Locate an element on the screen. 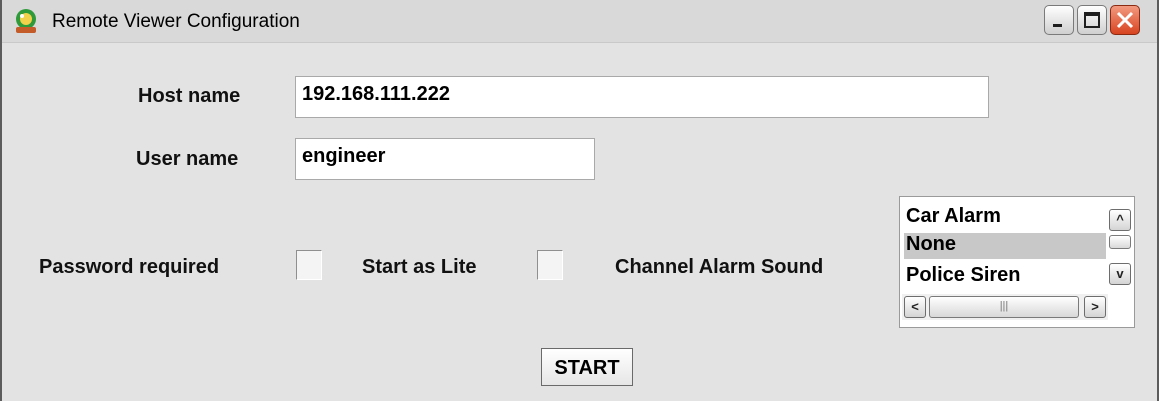 Image resolution: width=1161 pixels, height=401 pixels. window-title: Remote Viewer Configuration is located at coordinates (176, 21).